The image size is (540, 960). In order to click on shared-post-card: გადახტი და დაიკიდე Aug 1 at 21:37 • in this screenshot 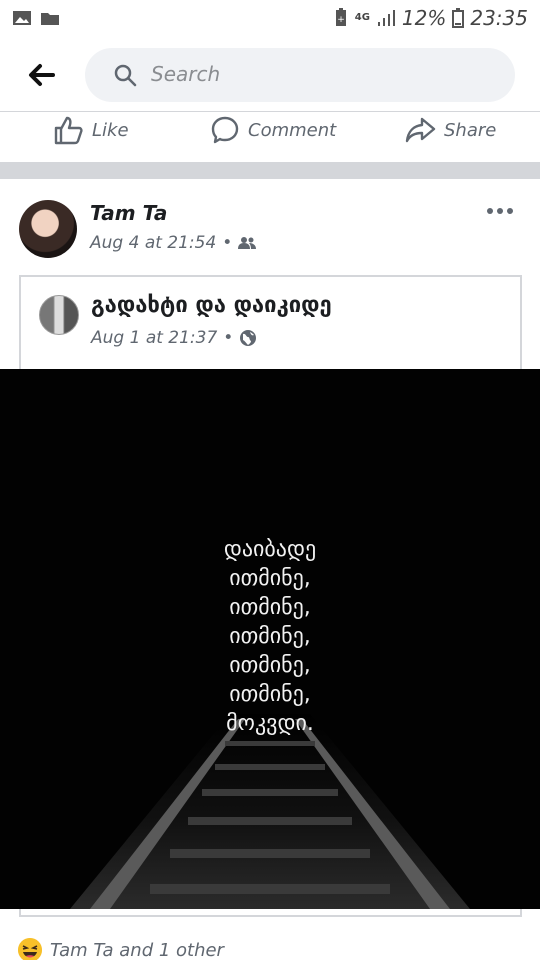, I will do `click(270, 322)`.